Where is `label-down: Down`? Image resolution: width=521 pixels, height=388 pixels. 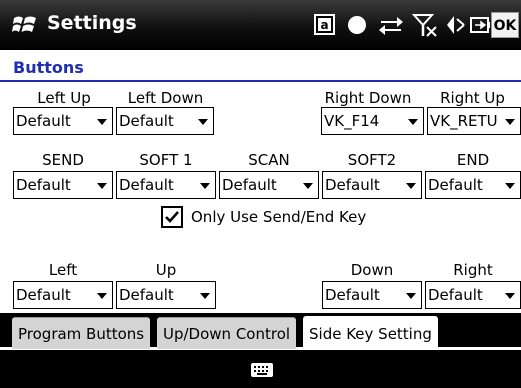
label-down: Down is located at coordinates (372, 270).